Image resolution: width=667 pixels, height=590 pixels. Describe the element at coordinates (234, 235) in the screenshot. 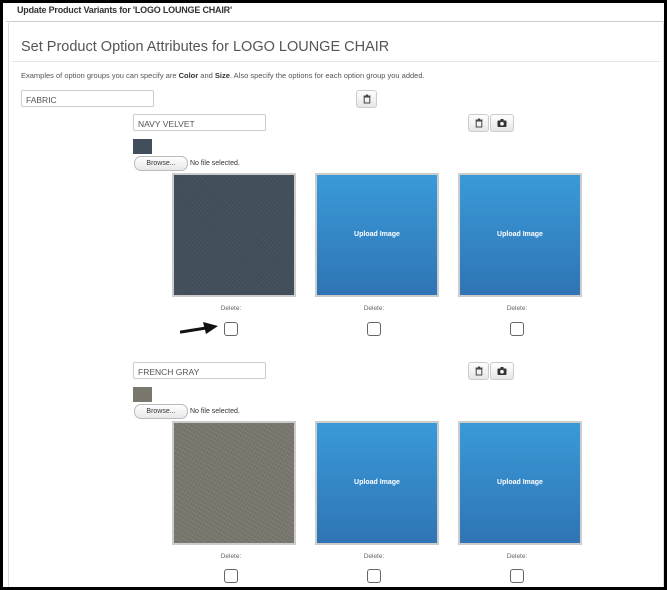

I see `product-image-navy-velvet` at that location.